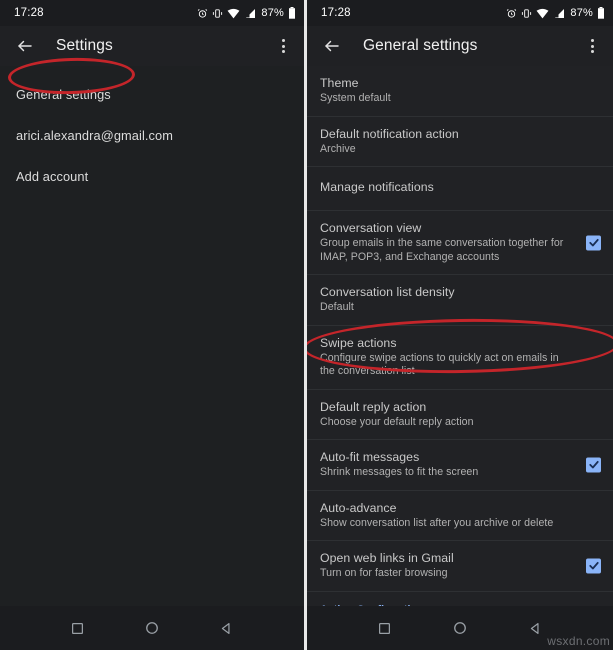 The image size is (613, 650). What do you see at coordinates (339, 83) in the screenshot?
I see `setting-title: Theme` at bounding box center [339, 83].